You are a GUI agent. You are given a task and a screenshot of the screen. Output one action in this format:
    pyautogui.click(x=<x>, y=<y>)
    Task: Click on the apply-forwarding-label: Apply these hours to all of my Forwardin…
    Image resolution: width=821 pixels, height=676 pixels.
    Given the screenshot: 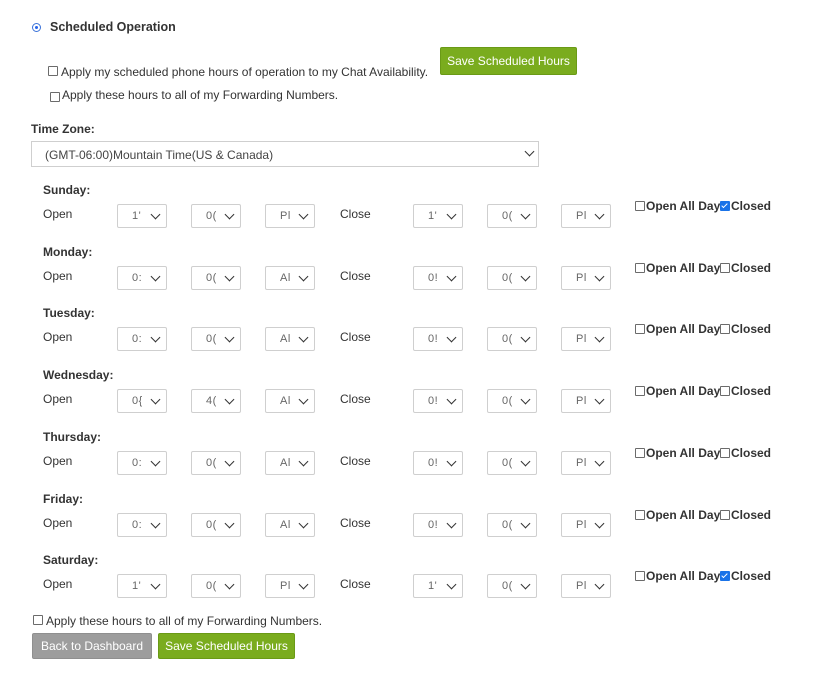 What is the action you would take?
    pyautogui.click(x=200, y=95)
    